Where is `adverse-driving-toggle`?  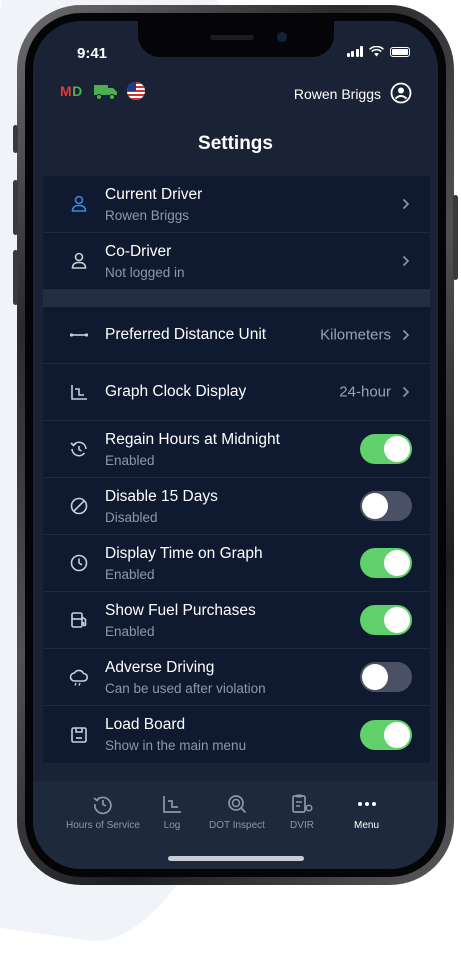 adverse-driving-toggle is located at coordinates (386, 677).